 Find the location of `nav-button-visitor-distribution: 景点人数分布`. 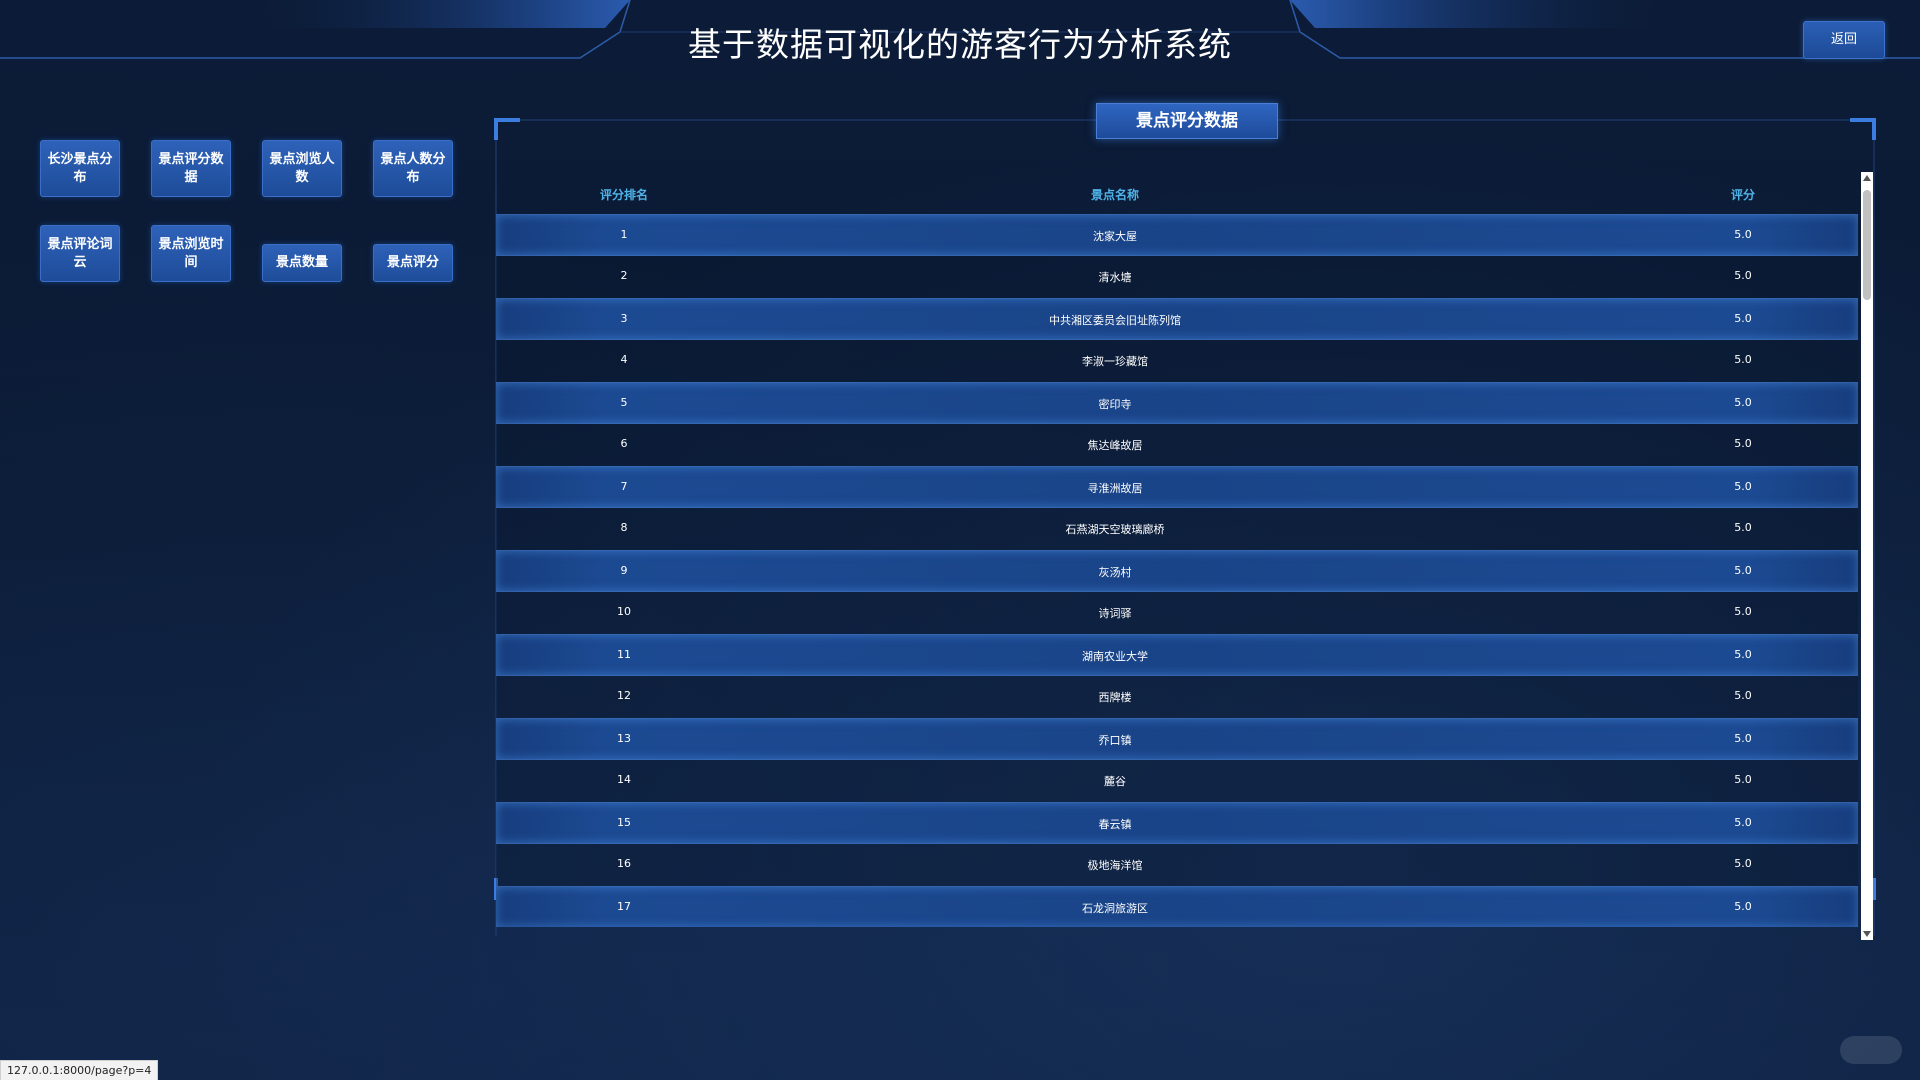

nav-button-visitor-distribution: 景点人数分布 is located at coordinates (413, 168).